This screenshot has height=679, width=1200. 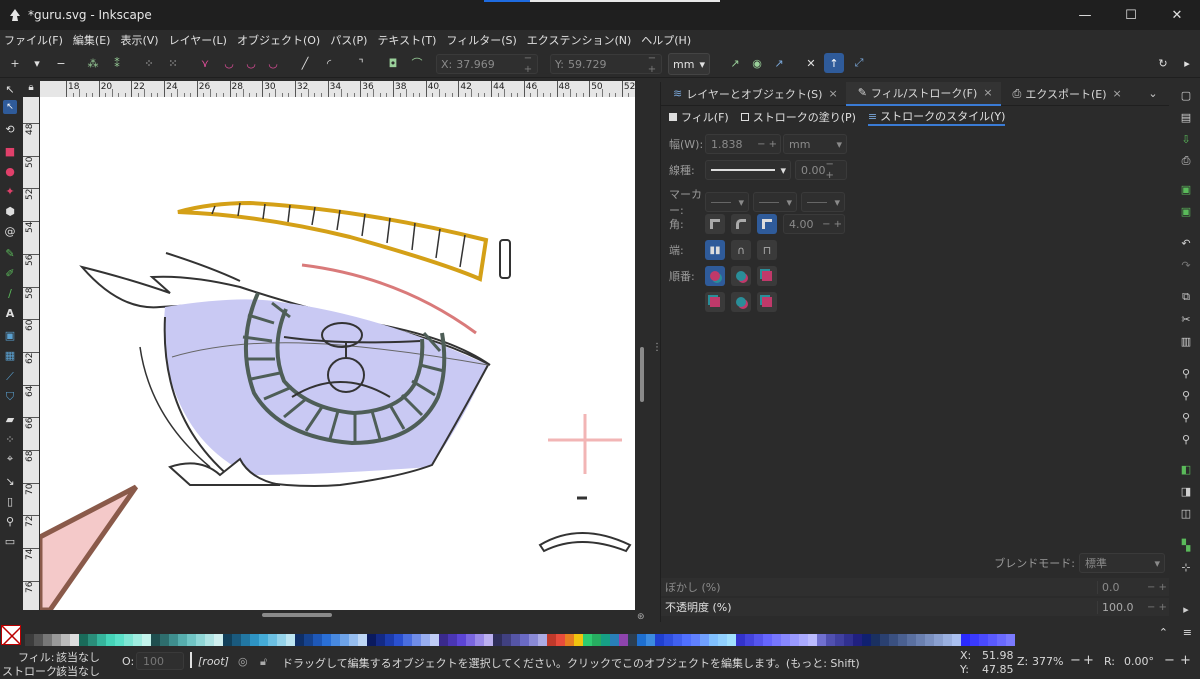 What do you see at coordinates (348, 40) in the screenshot?
I see `menu-path: パス(P)` at bounding box center [348, 40].